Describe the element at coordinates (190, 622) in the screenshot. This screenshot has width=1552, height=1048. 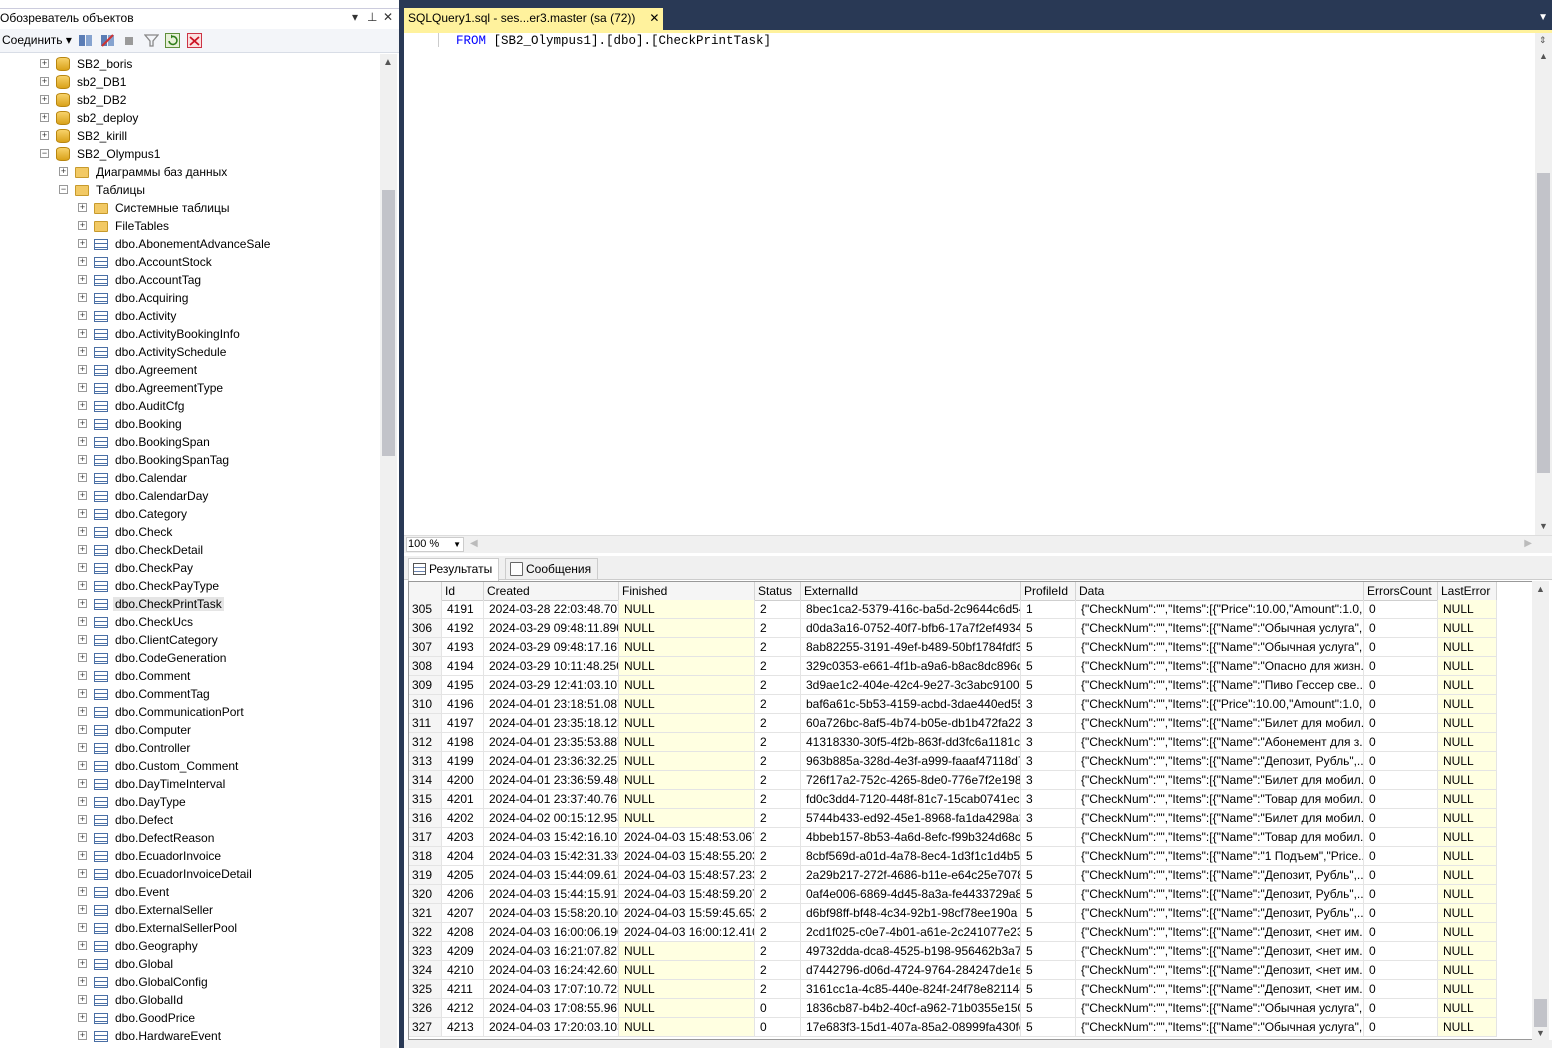
I see `tree-node-table: + dbo.CheckUcs` at that location.